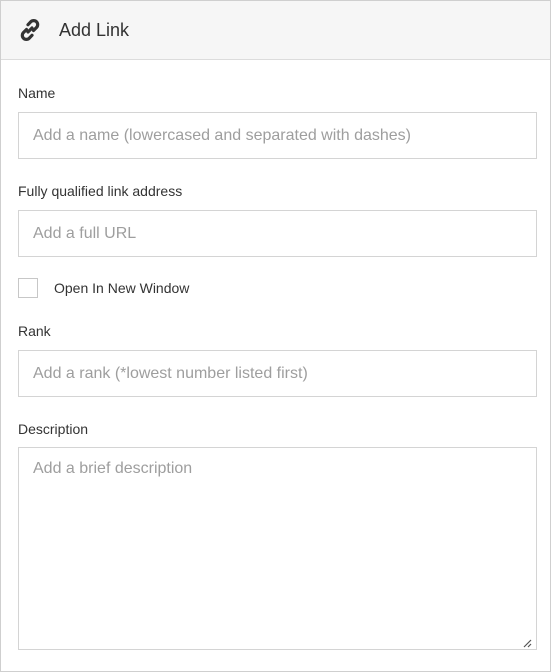 Image resolution: width=551 pixels, height=672 pixels. What do you see at coordinates (28, 288) in the screenshot?
I see `open-new-window-checkbox` at bounding box center [28, 288].